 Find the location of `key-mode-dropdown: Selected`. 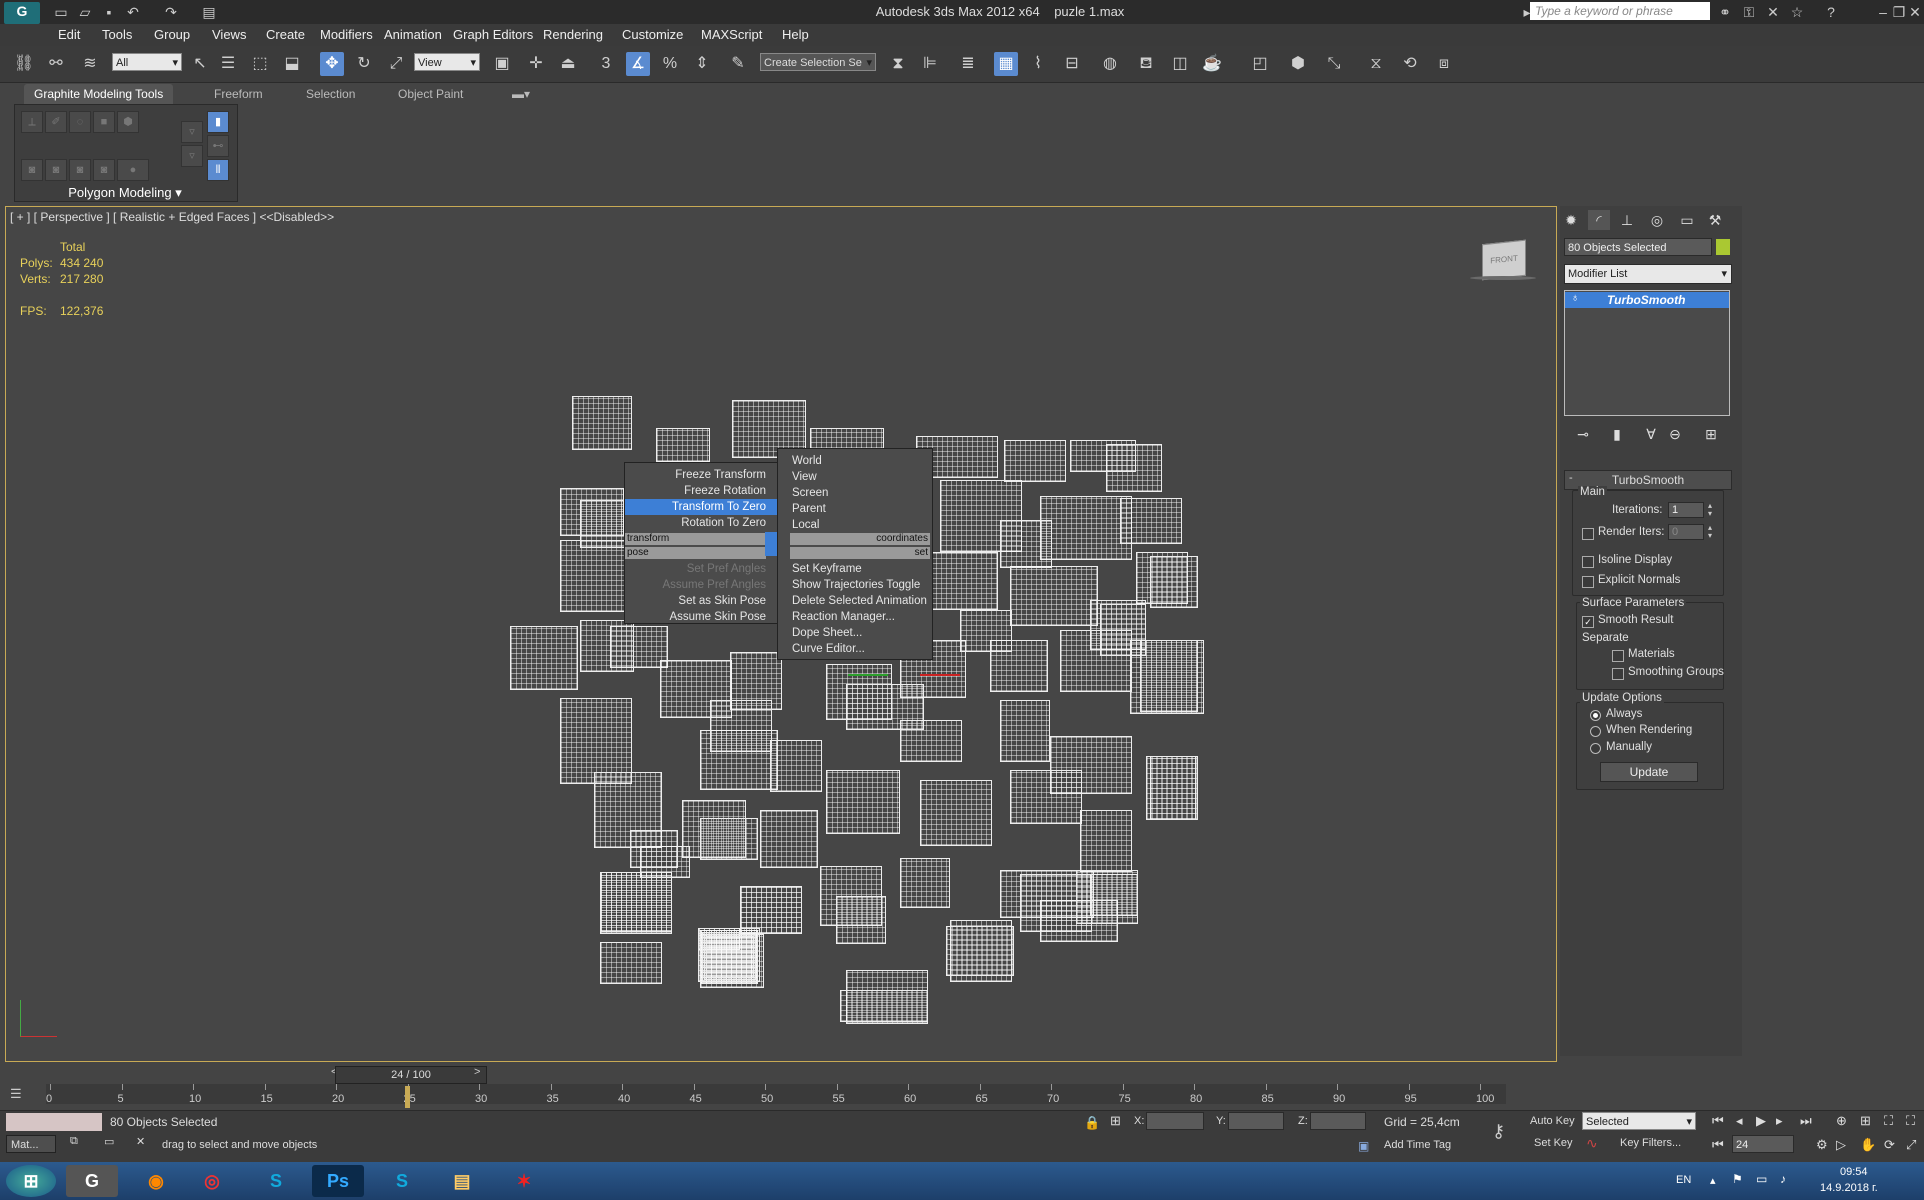

key-mode-dropdown: Selected is located at coordinates (1639, 1121).